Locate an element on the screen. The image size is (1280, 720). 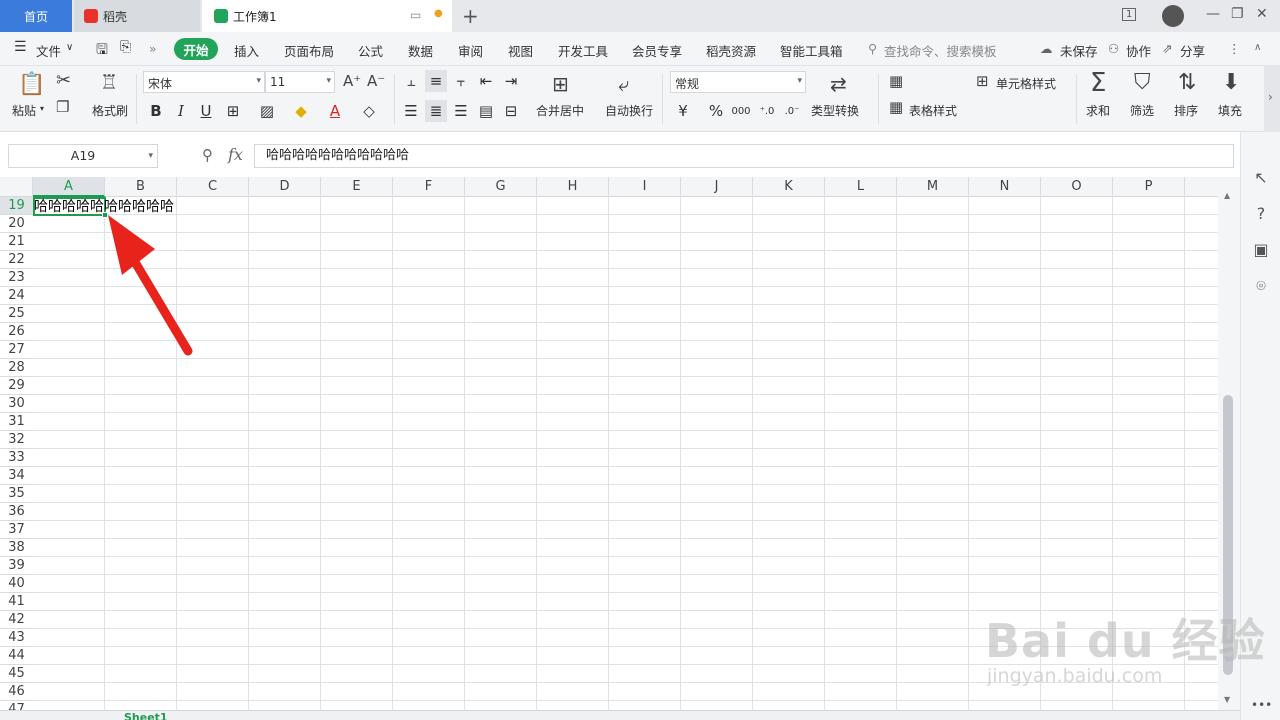
table-style-button: 表格样式 is located at coordinates (933, 110).